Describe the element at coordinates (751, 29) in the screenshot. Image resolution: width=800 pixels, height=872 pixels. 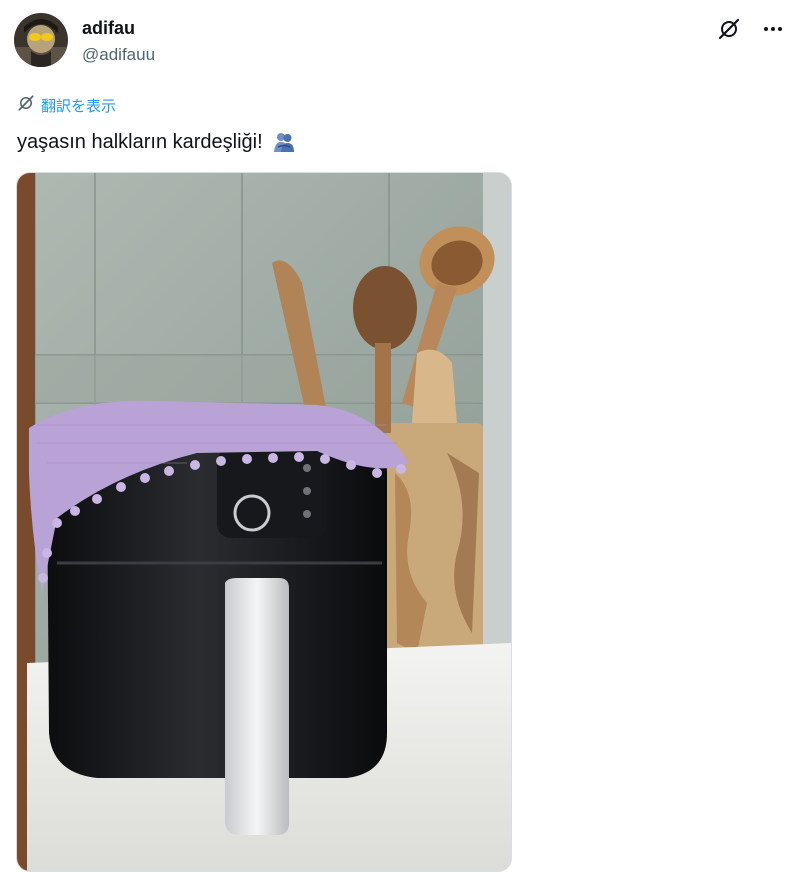
I see `tweet-header-actions` at that location.